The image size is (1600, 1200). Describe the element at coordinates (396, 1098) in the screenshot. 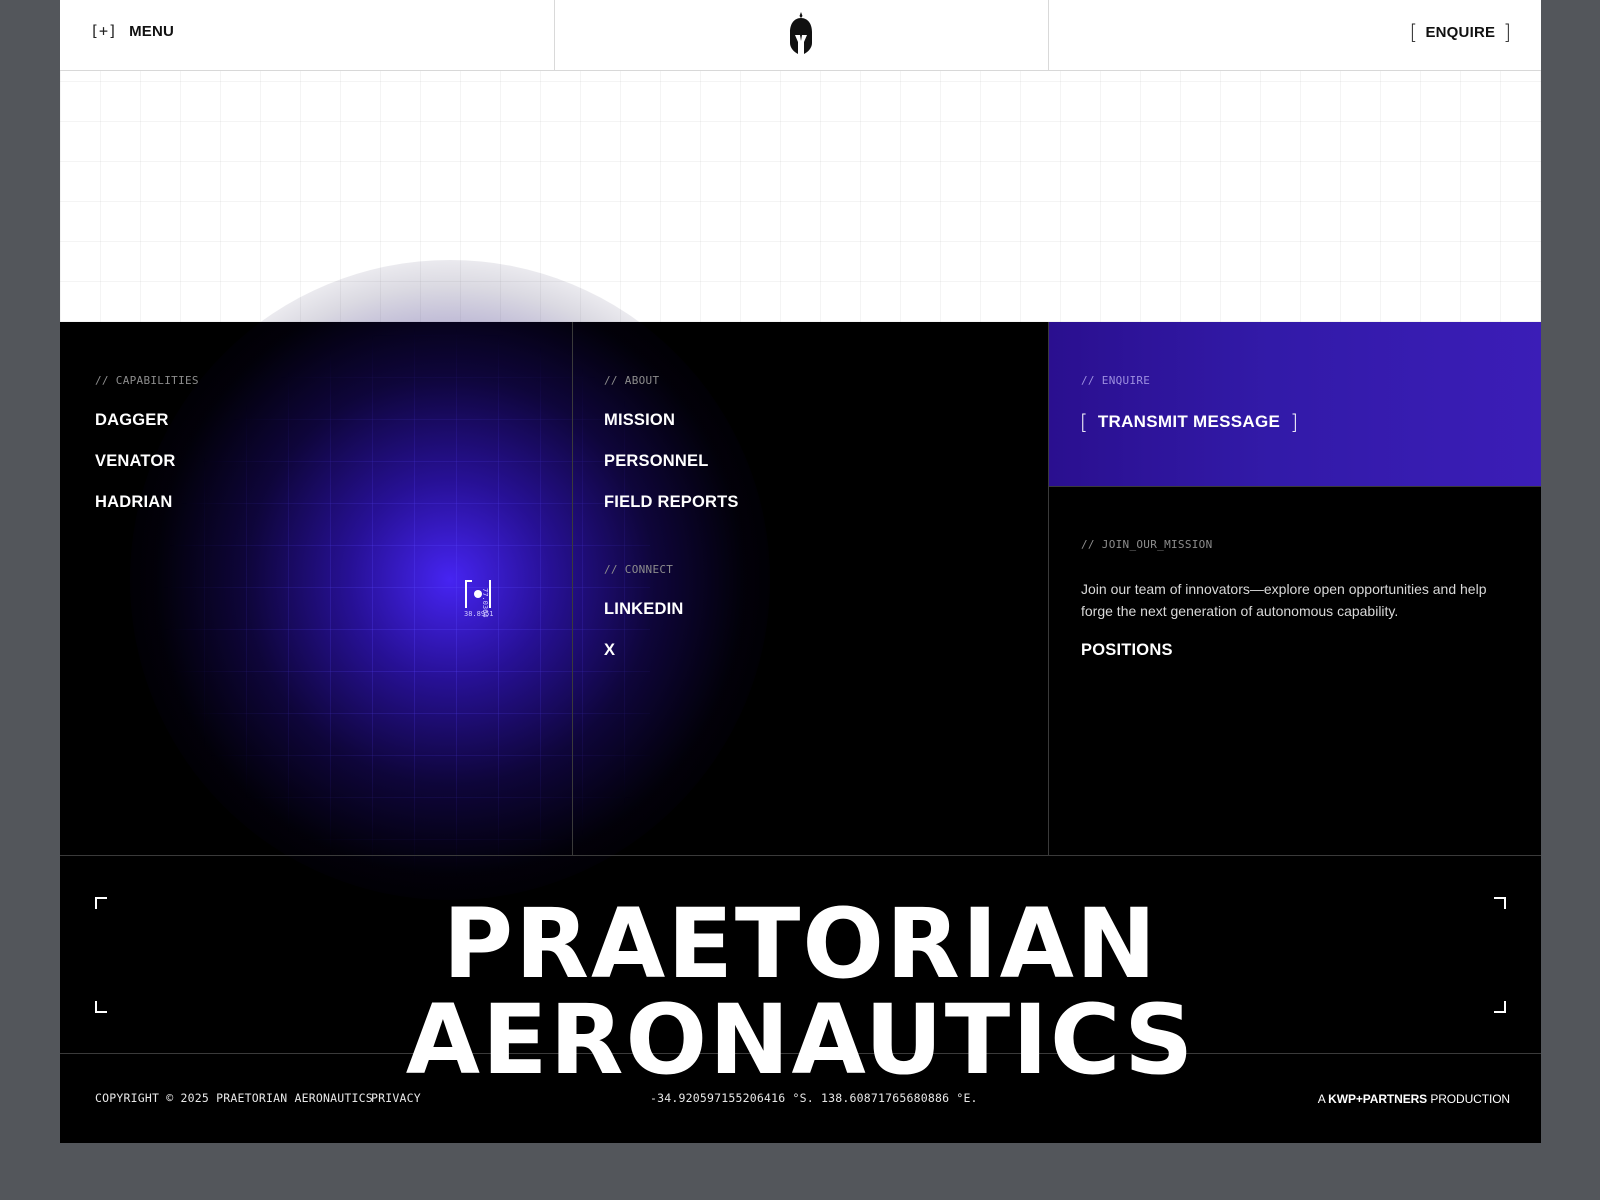

I see `privacy-link: PRIVACY` at that location.